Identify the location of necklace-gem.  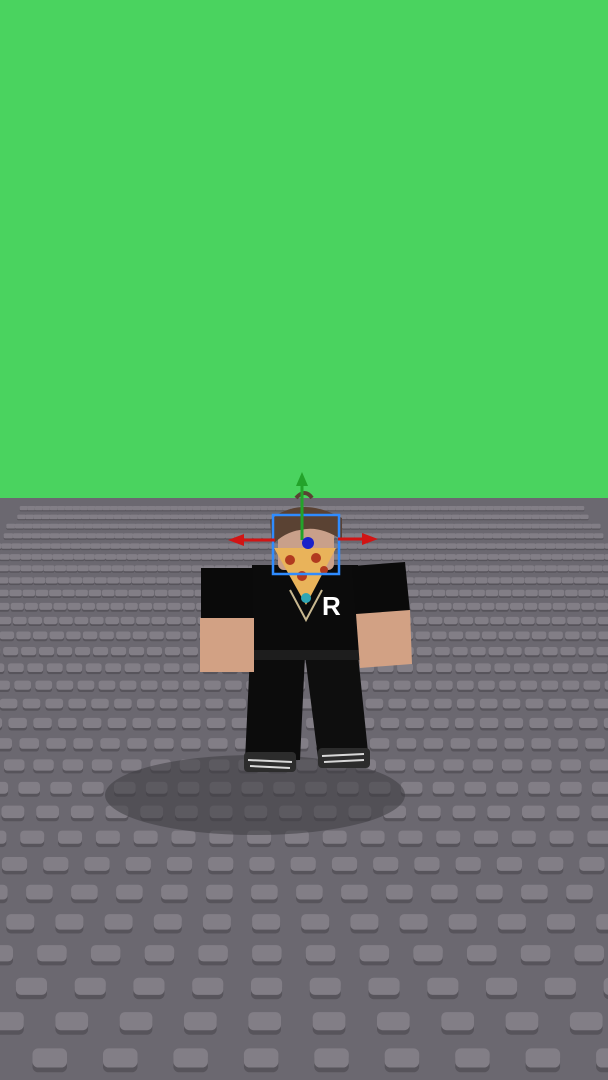
(306, 598).